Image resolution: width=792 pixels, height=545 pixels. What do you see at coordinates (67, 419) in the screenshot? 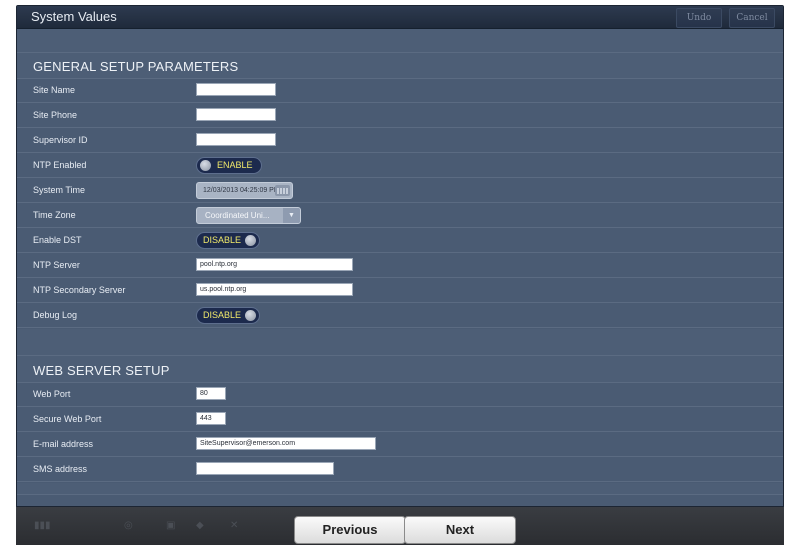
I see `secure-web-port-label: Secure Web Port` at bounding box center [67, 419].